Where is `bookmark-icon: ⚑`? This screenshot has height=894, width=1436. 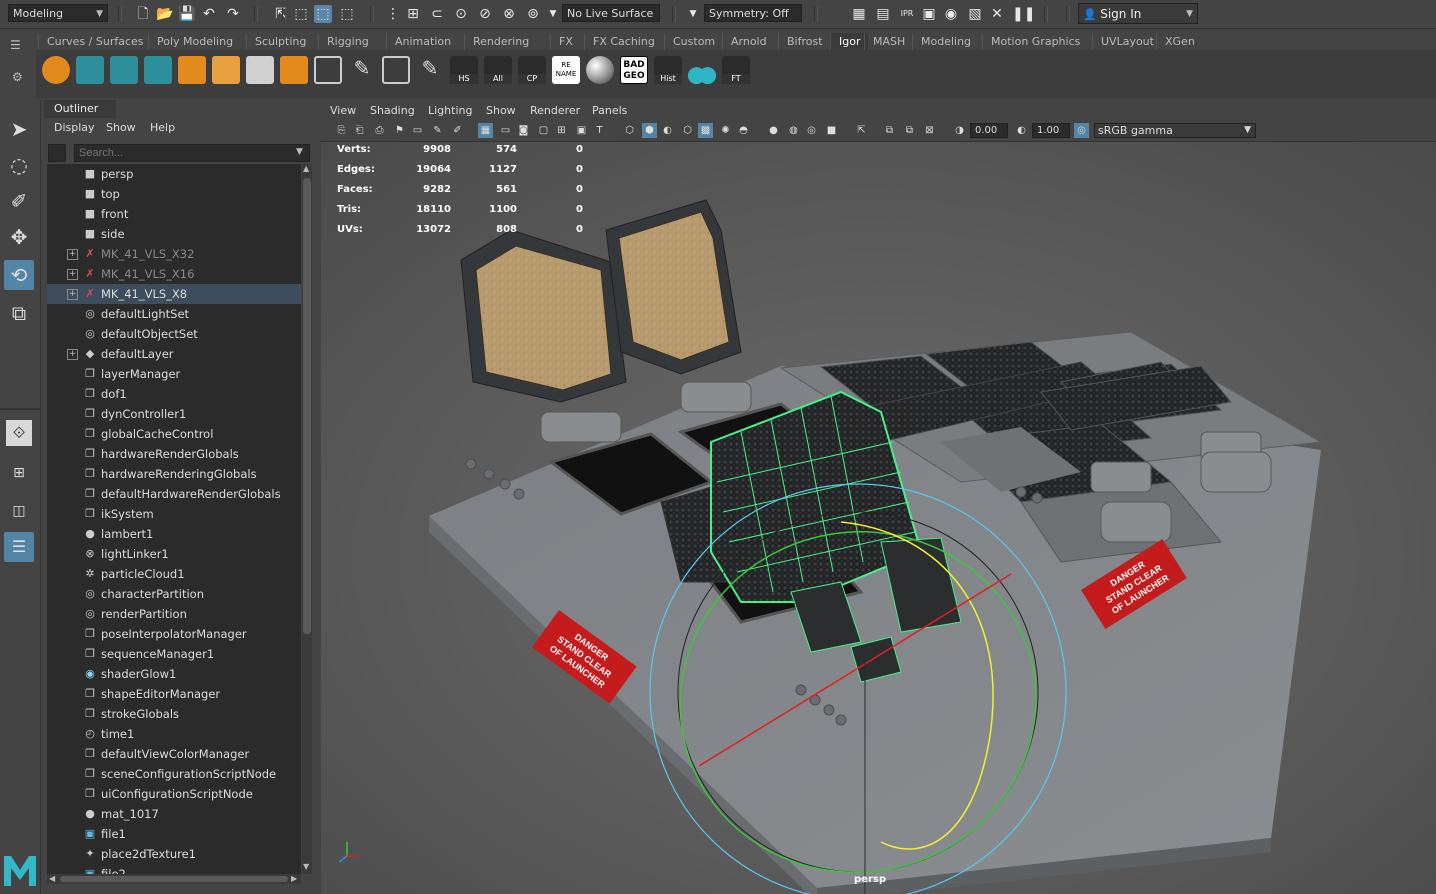 bookmark-icon: ⚑ is located at coordinates (399, 130).